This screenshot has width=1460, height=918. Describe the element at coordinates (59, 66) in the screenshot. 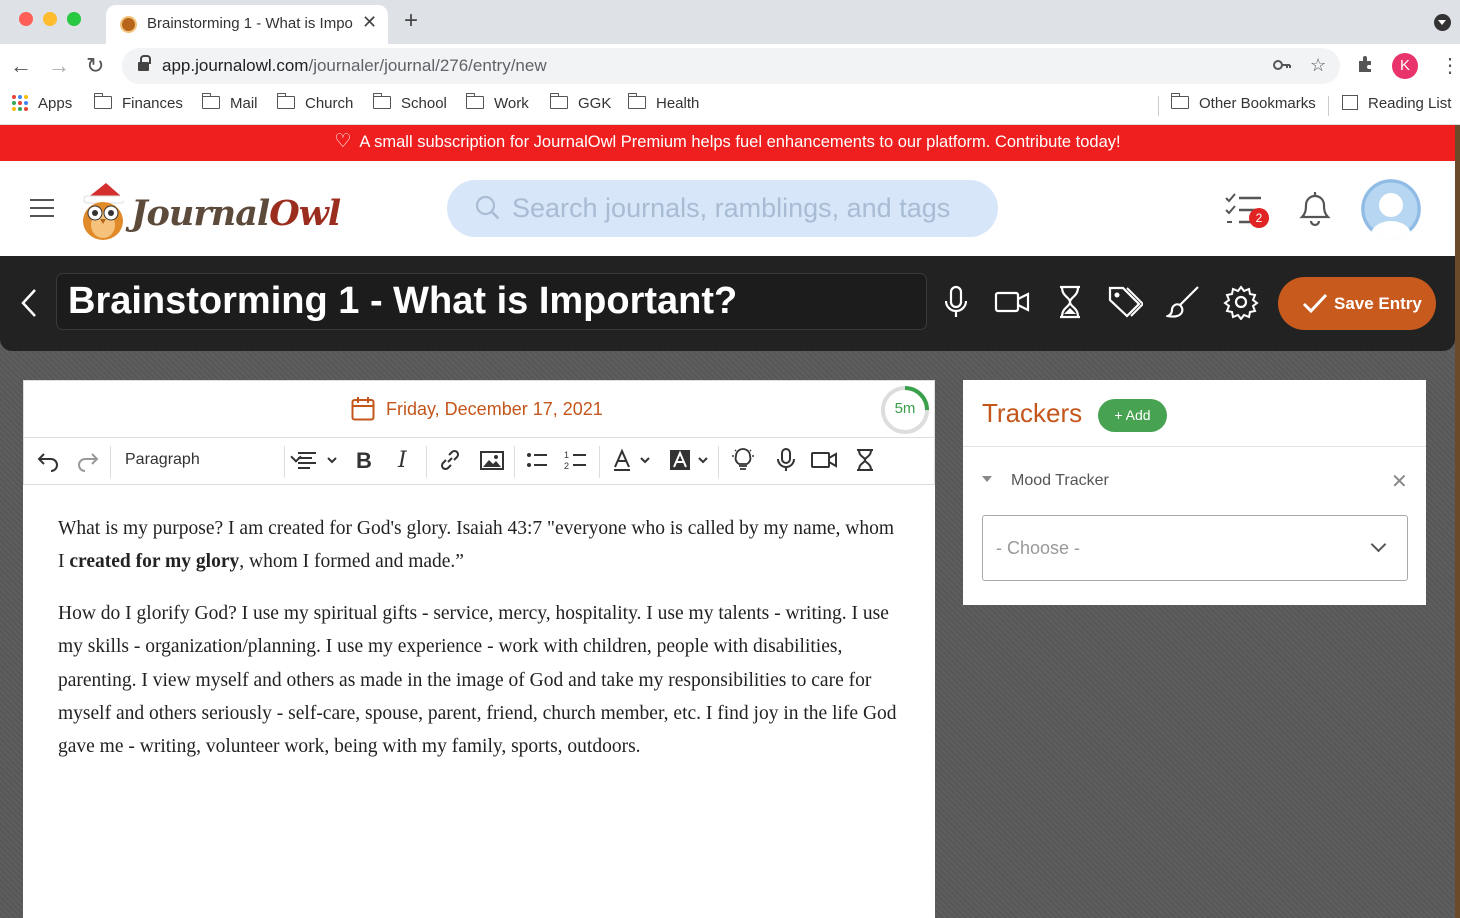

I see `forward-icon: →` at that location.